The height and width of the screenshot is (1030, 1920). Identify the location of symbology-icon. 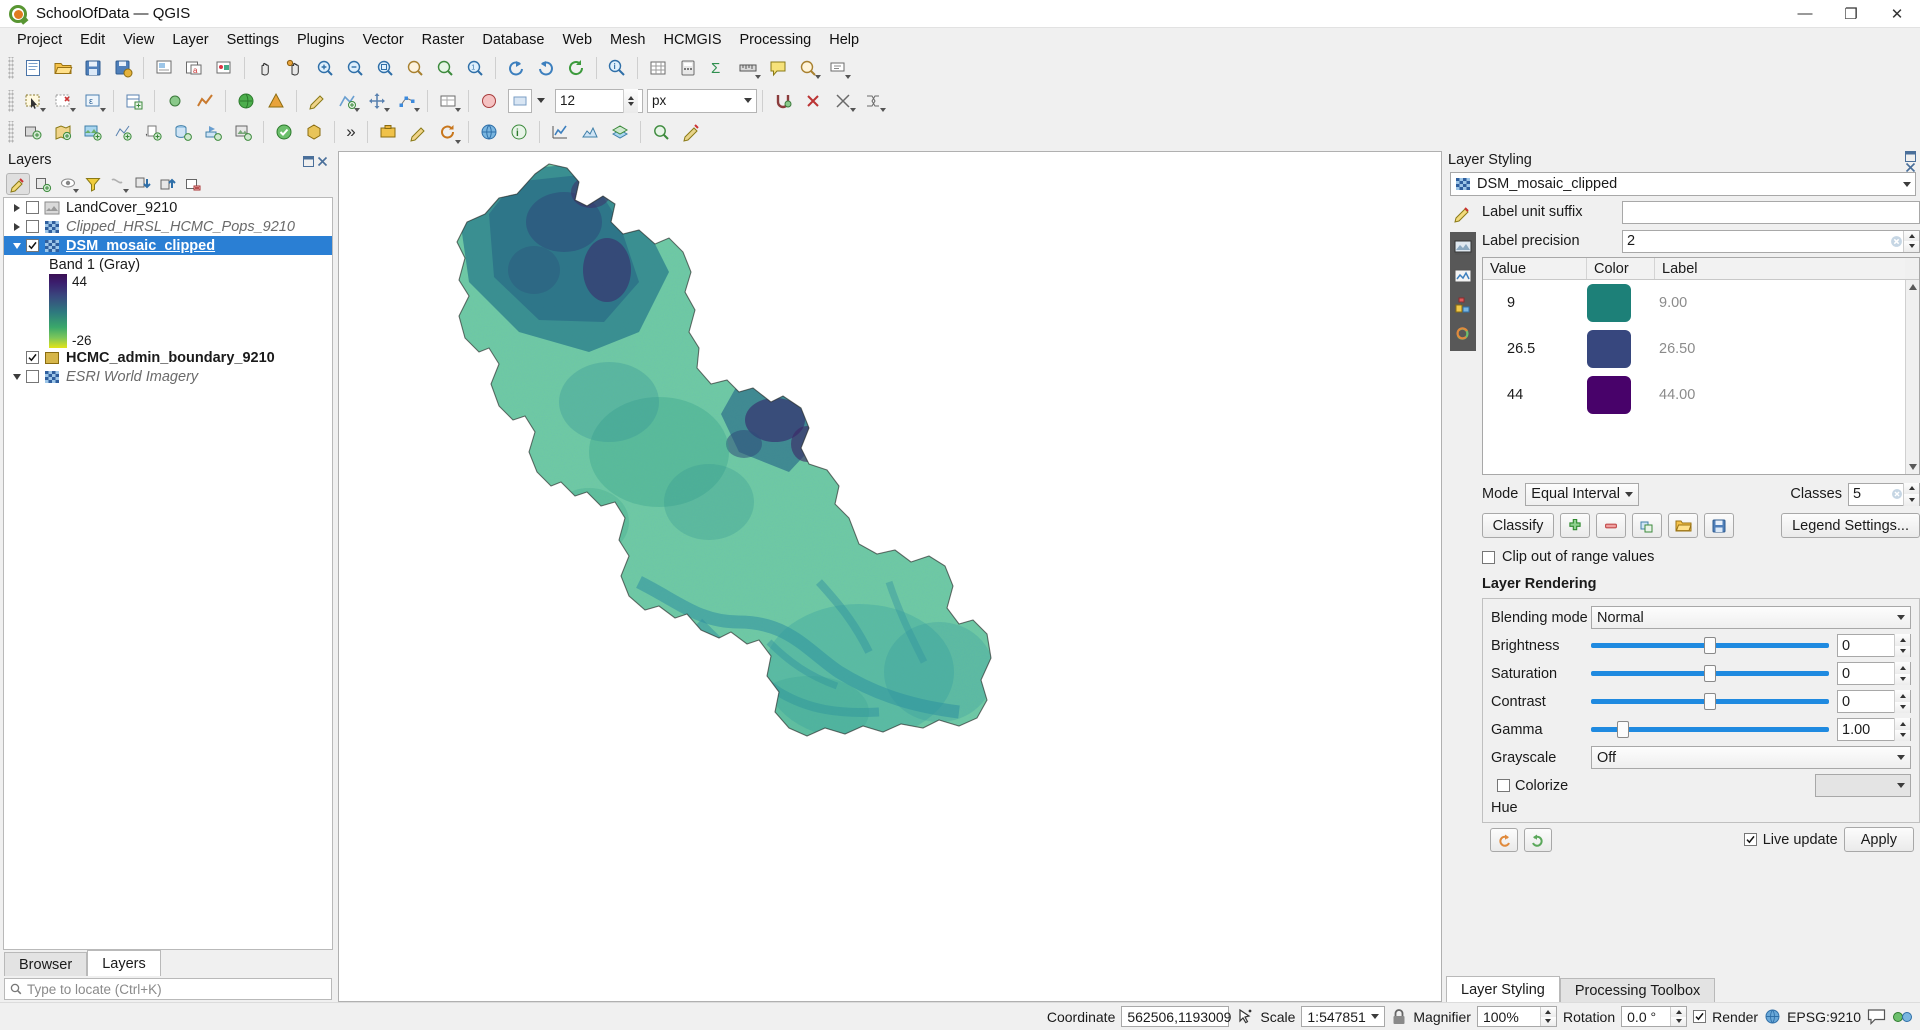
(1463, 214).